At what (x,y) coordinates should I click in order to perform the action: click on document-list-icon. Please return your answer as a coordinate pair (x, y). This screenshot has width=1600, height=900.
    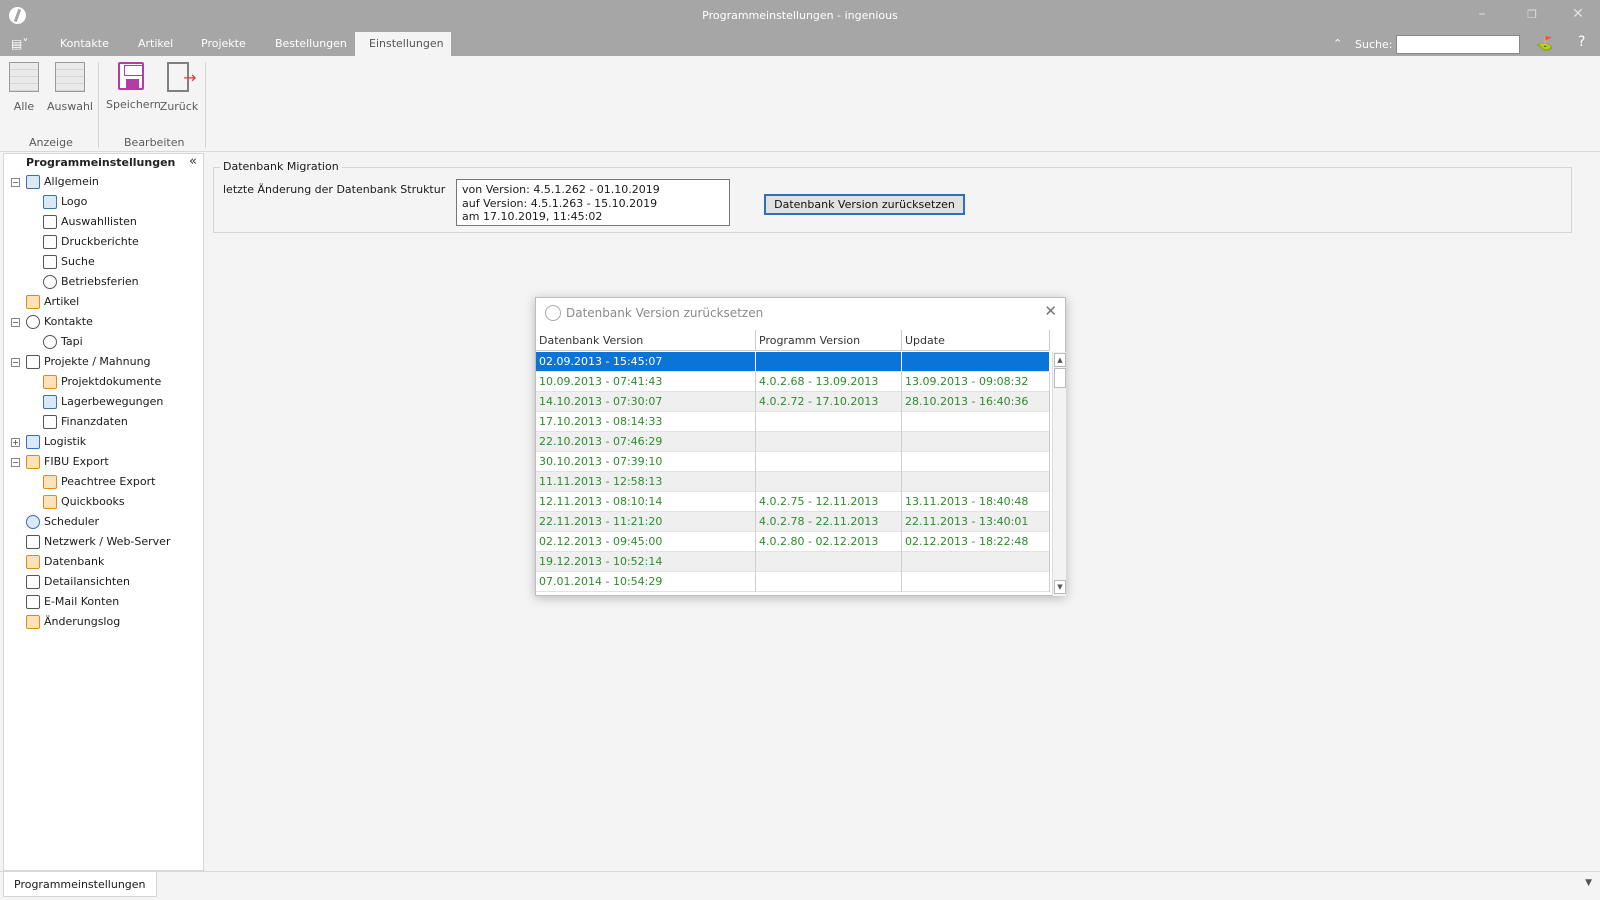
    Looking at the image, I should click on (50, 382).